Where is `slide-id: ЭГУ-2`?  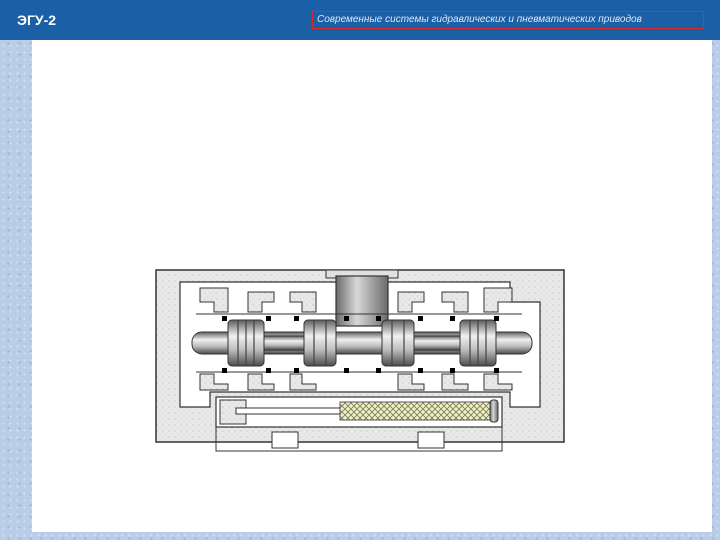
slide-id: ЭГУ-2 is located at coordinates (37, 20).